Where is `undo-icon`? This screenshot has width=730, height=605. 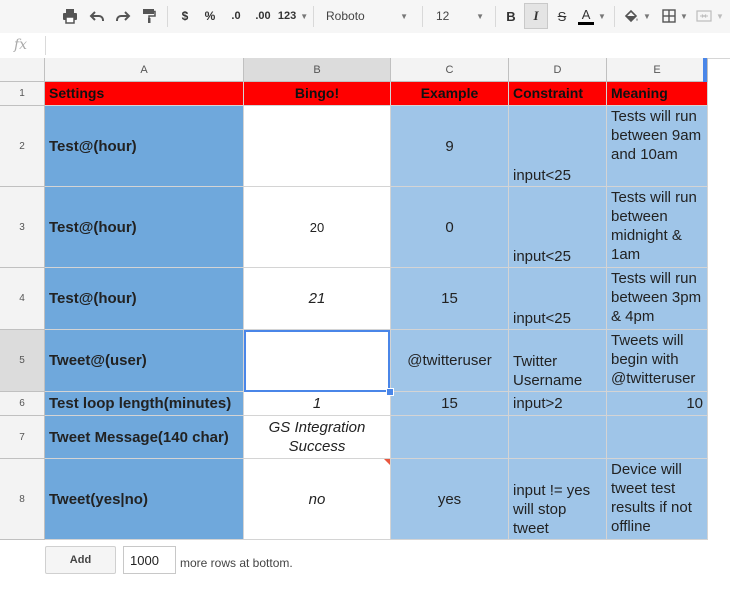 undo-icon is located at coordinates (97, 16).